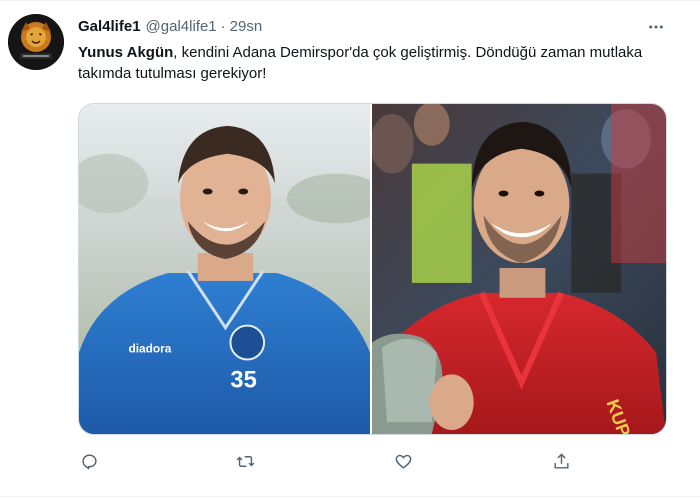 The image size is (700, 498). I want to click on bottom-divider, so click(350, 496).